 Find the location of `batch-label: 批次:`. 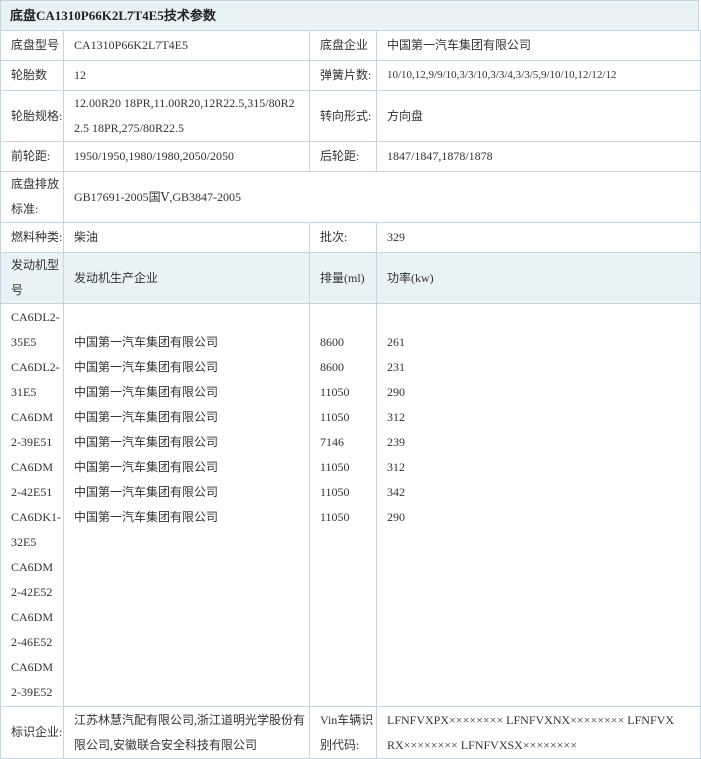

batch-label: 批次: is located at coordinates (343, 237).